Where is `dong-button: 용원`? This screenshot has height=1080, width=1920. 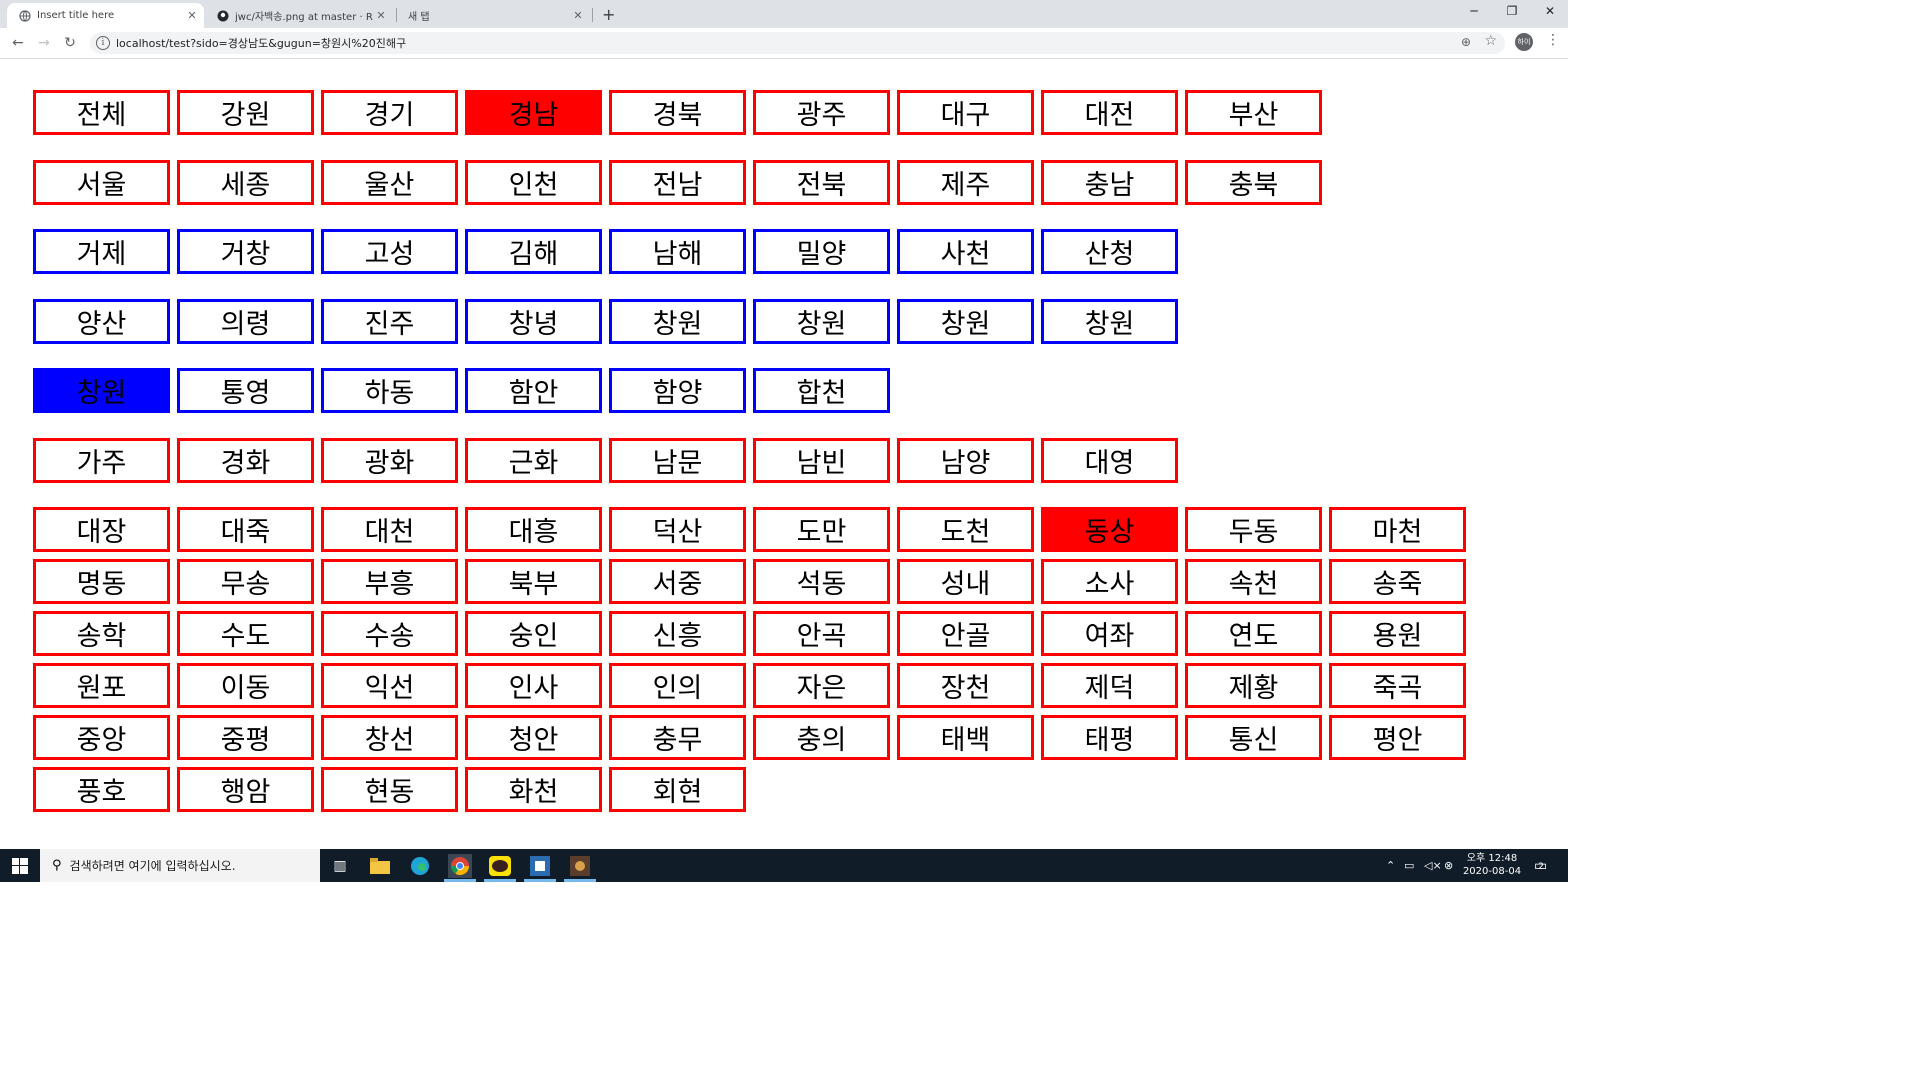 dong-button: 용원 is located at coordinates (1397, 633).